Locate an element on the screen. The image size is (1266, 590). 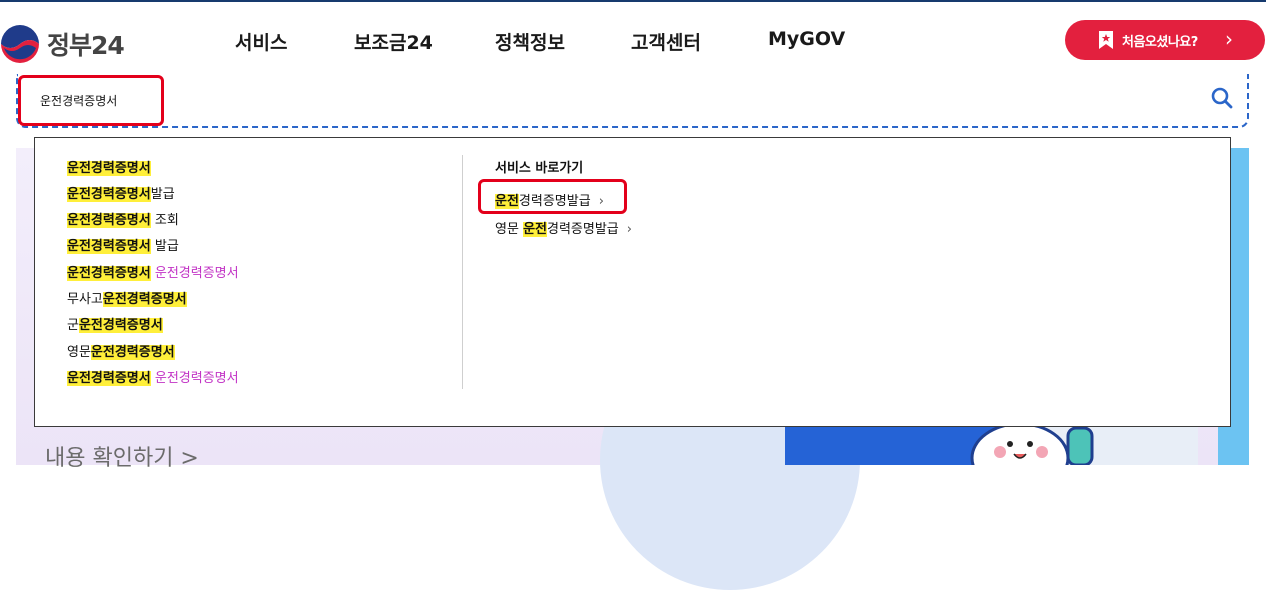
logo: 정부24 is located at coordinates (62, 44).